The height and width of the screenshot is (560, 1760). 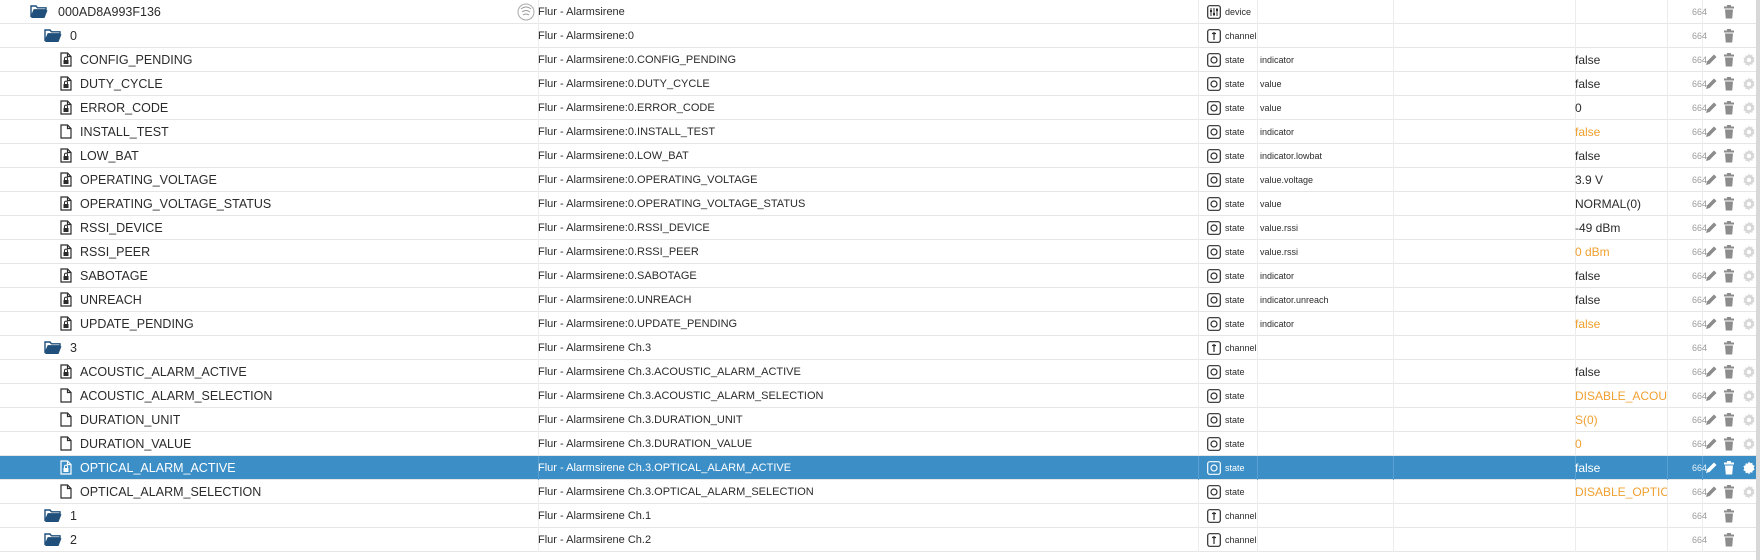 I want to click on object-id: CONFIG_PENDING, so click(x=136, y=60).